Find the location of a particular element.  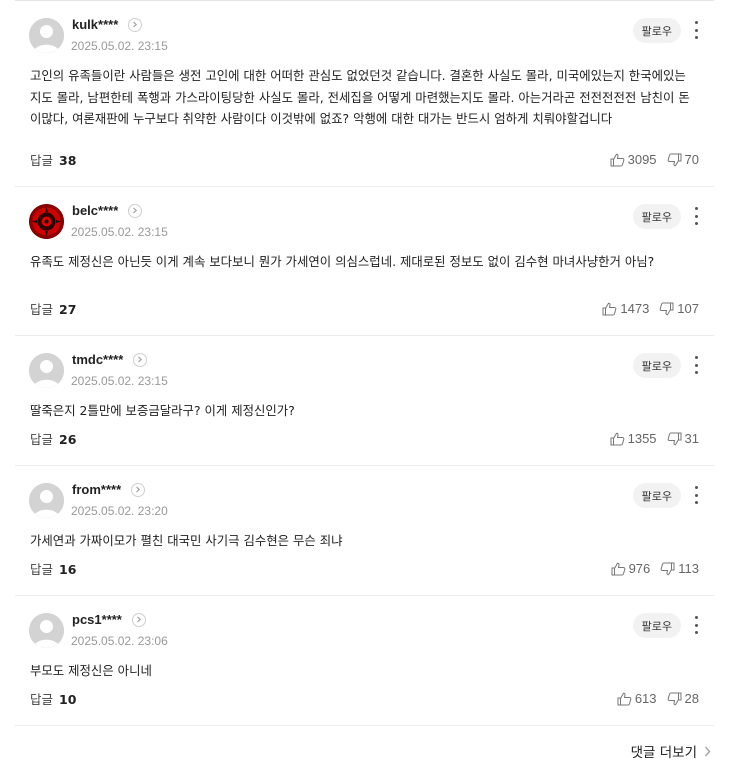

reply-count: 16 is located at coordinates (68, 569).